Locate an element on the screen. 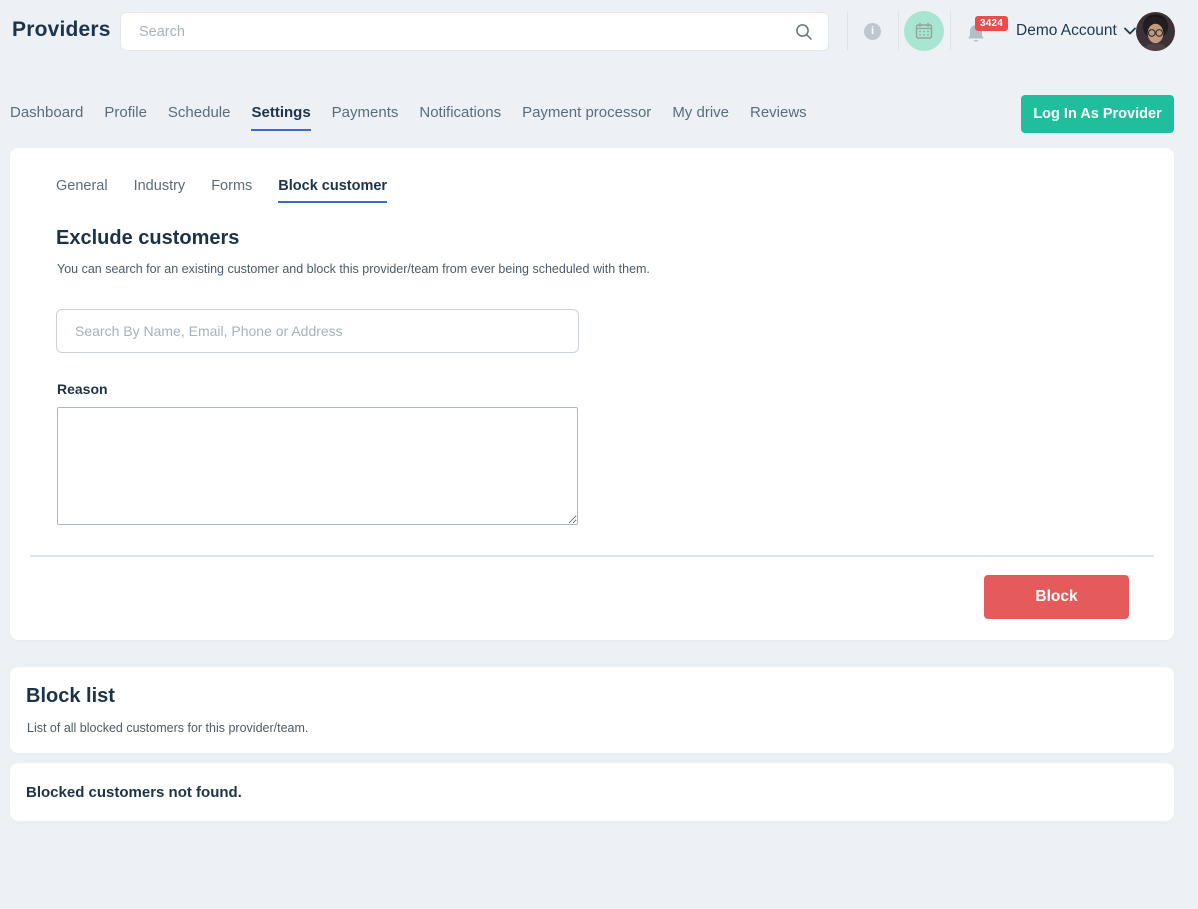 Image resolution: width=1198 pixels, height=909 pixels. settings-subtabs: General Industry Forms Block customer is located at coordinates (222, 190).